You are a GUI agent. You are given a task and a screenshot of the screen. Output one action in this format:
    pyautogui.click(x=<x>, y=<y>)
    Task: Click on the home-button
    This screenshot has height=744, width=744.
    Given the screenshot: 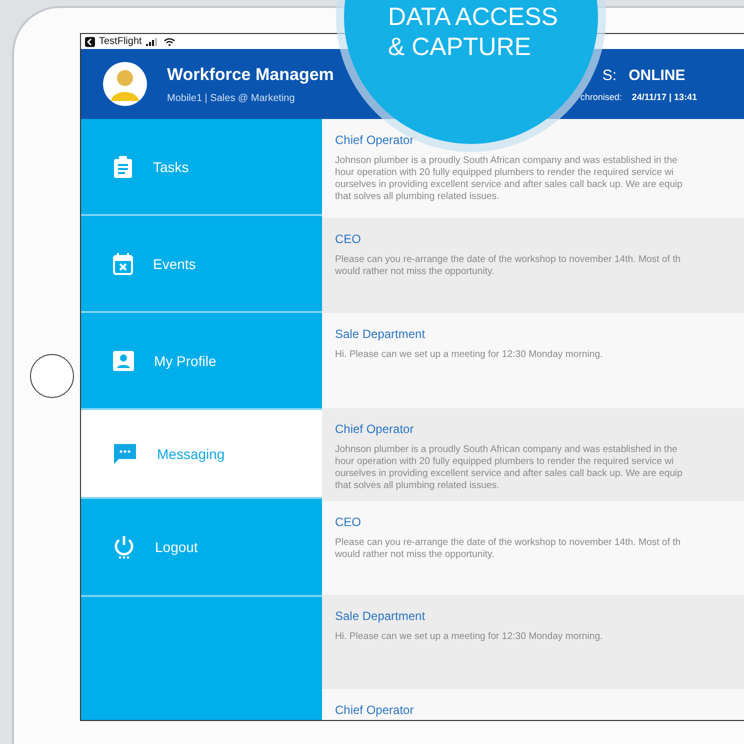 What is the action you would take?
    pyautogui.click(x=52, y=376)
    